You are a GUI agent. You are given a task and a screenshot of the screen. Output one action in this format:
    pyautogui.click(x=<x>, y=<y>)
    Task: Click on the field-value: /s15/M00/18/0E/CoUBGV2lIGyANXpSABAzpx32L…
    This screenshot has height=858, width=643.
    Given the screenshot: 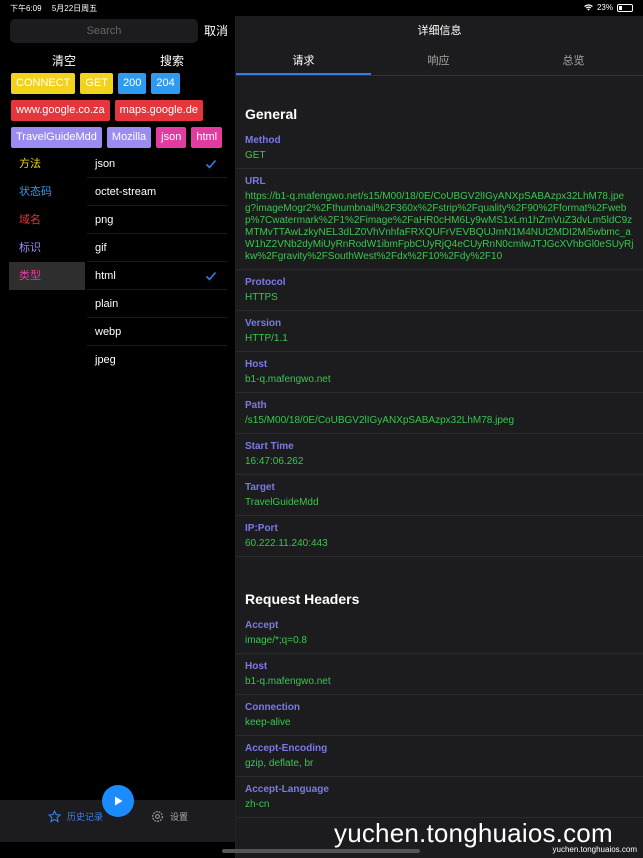 What is the action you would take?
    pyautogui.click(x=380, y=420)
    